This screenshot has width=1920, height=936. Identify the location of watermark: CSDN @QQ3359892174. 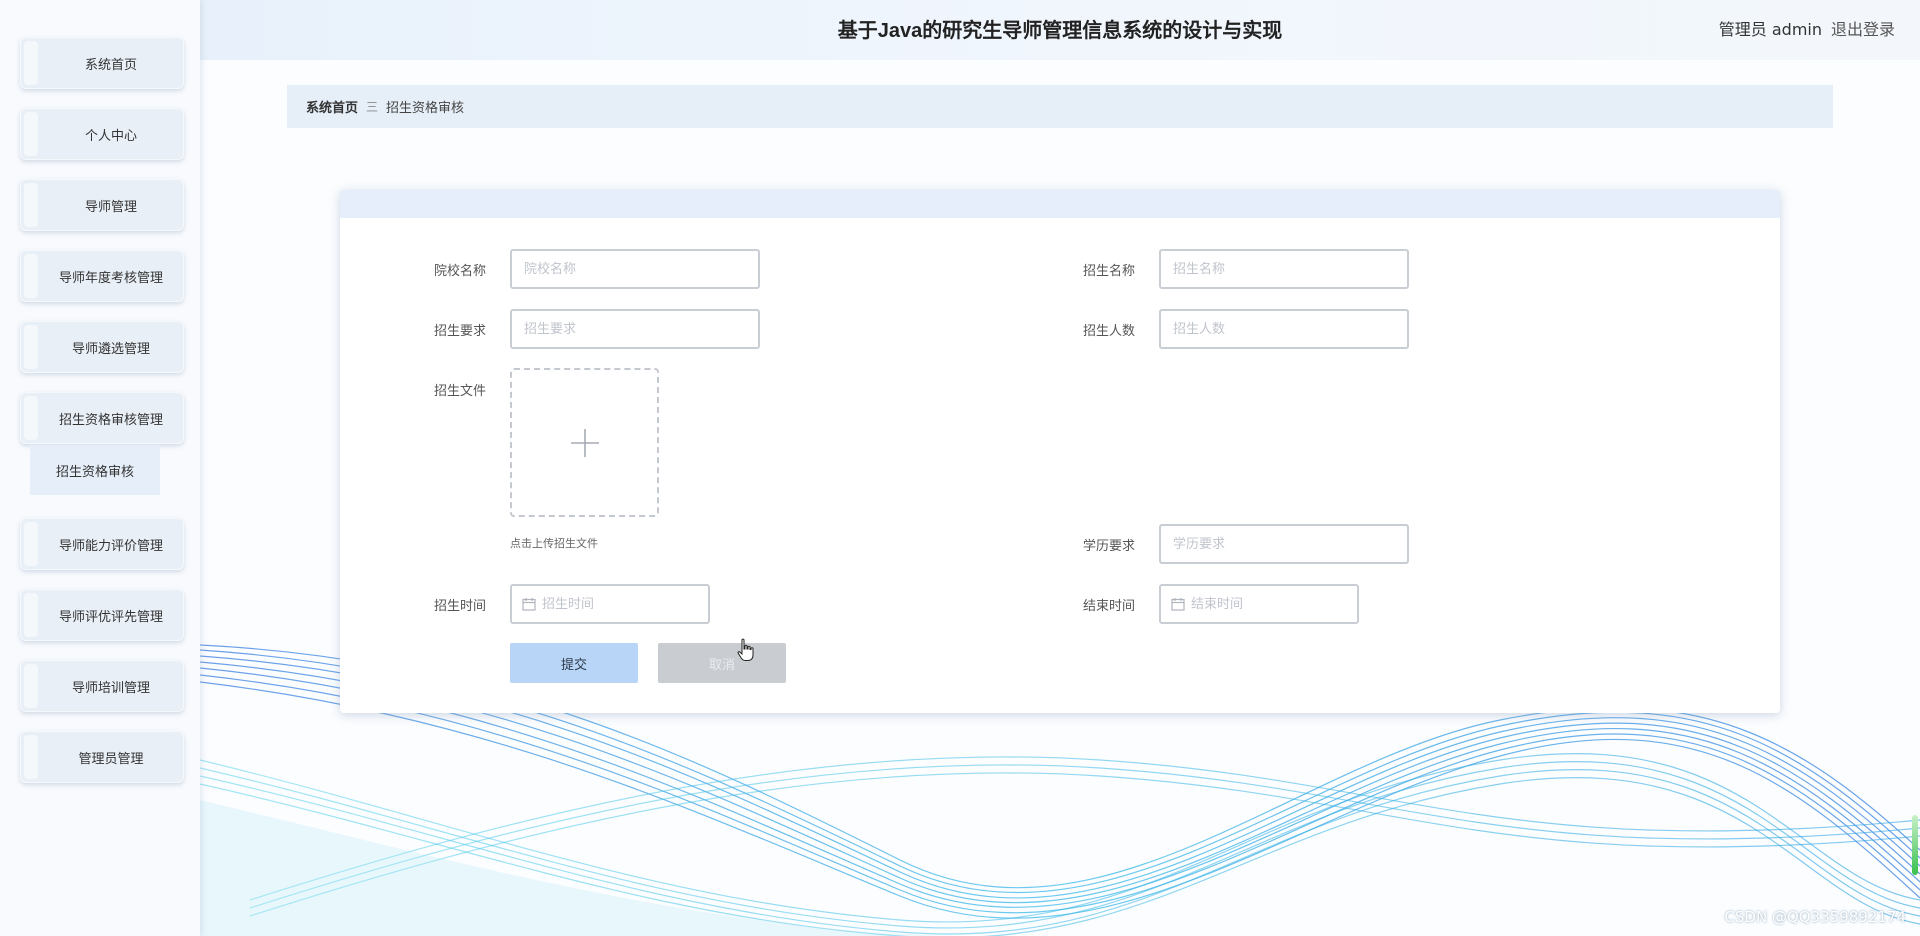
(1815, 917).